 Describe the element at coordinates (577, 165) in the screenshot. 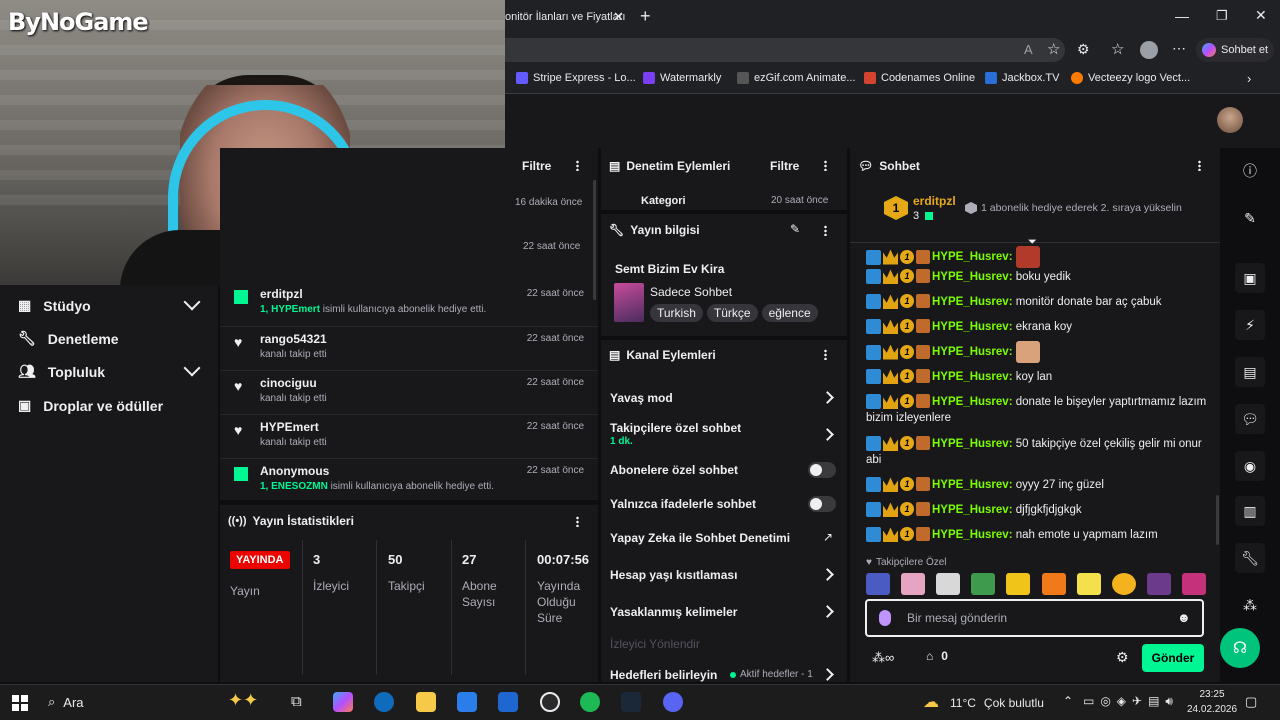

I see `activity-more-icon` at that location.